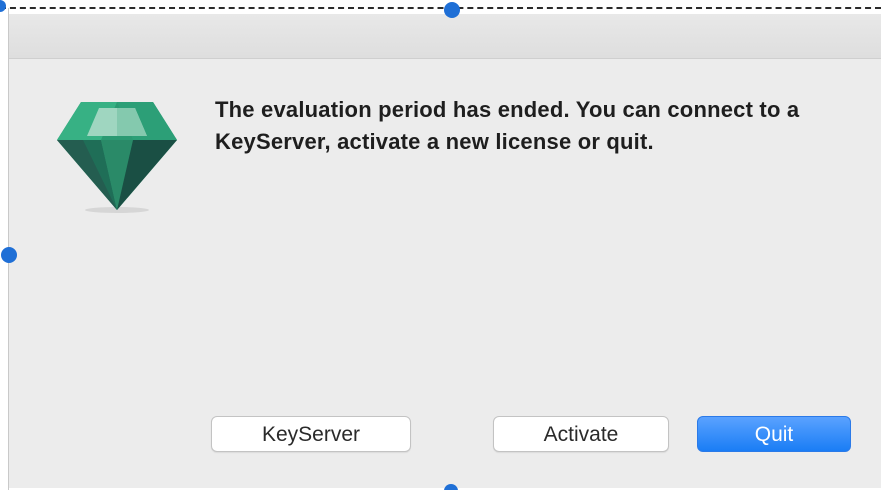 This screenshot has height=490, width=881. I want to click on selection-handle-top-left, so click(3, 6).